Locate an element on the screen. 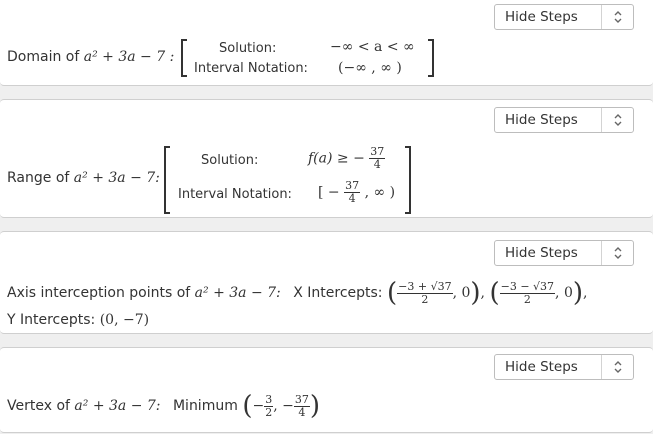  range-interval-label: Interval Notation: is located at coordinates (235, 194).